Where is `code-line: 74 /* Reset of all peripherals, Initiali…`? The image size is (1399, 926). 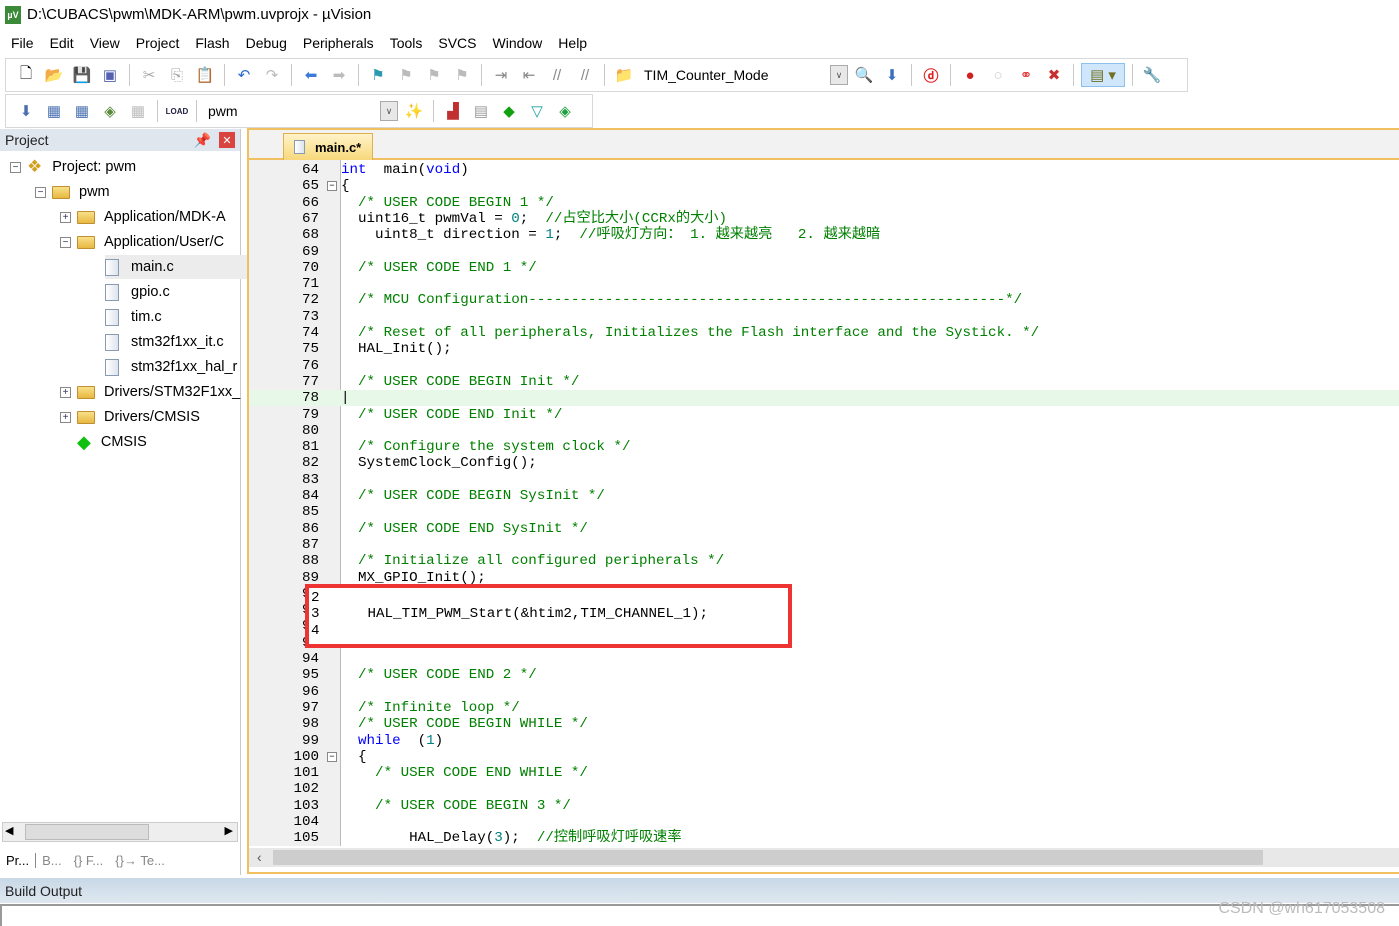
code-line: 74 /* Reset of all peripherals, Initiali… is located at coordinates (824, 333).